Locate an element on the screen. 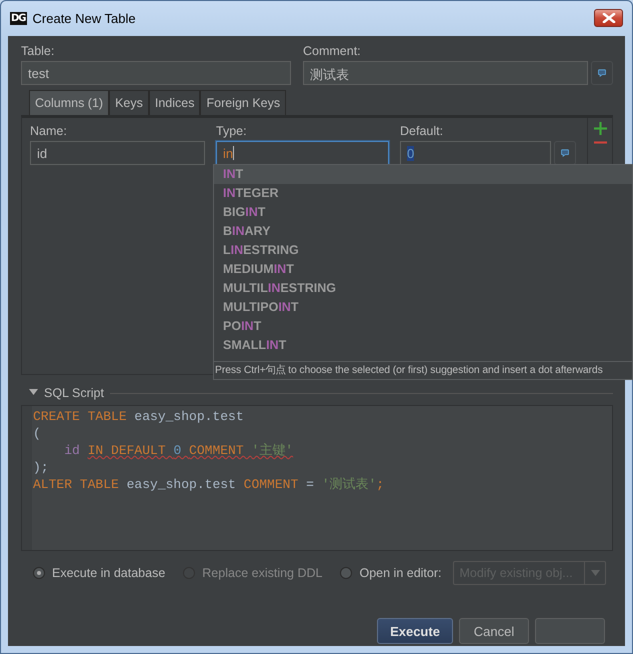 The width and height of the screenshot is (633, 654). suggestion-item: BIGINT is located at coordinates (423, 212).